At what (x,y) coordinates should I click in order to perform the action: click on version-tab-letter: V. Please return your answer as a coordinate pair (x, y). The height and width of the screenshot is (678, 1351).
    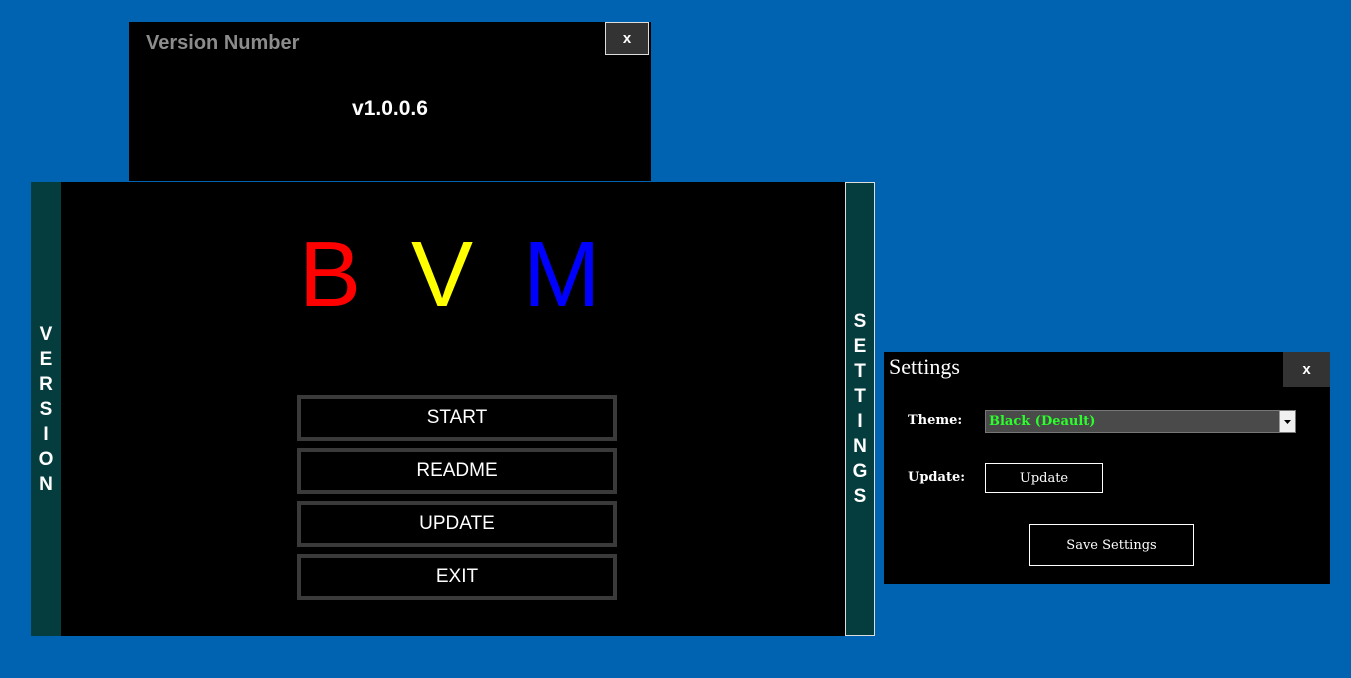
    Looking at the image, I should click on (46, 334).